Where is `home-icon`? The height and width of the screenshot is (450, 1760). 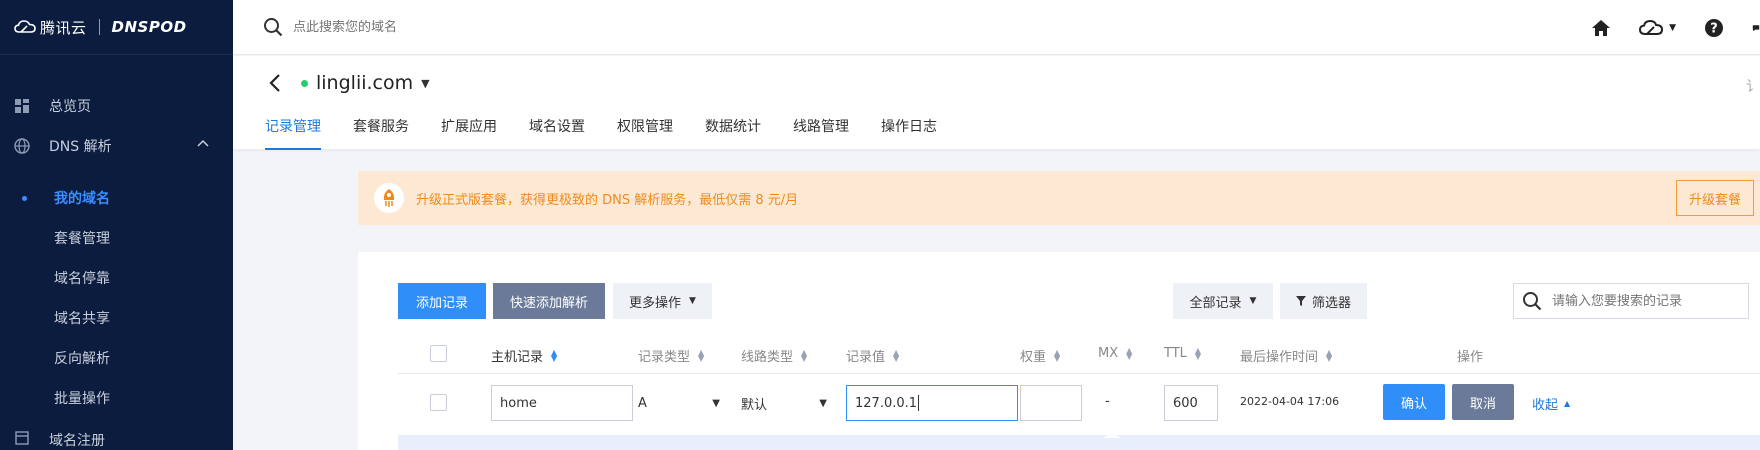
home-icon is located at coordinates (1601, 28).